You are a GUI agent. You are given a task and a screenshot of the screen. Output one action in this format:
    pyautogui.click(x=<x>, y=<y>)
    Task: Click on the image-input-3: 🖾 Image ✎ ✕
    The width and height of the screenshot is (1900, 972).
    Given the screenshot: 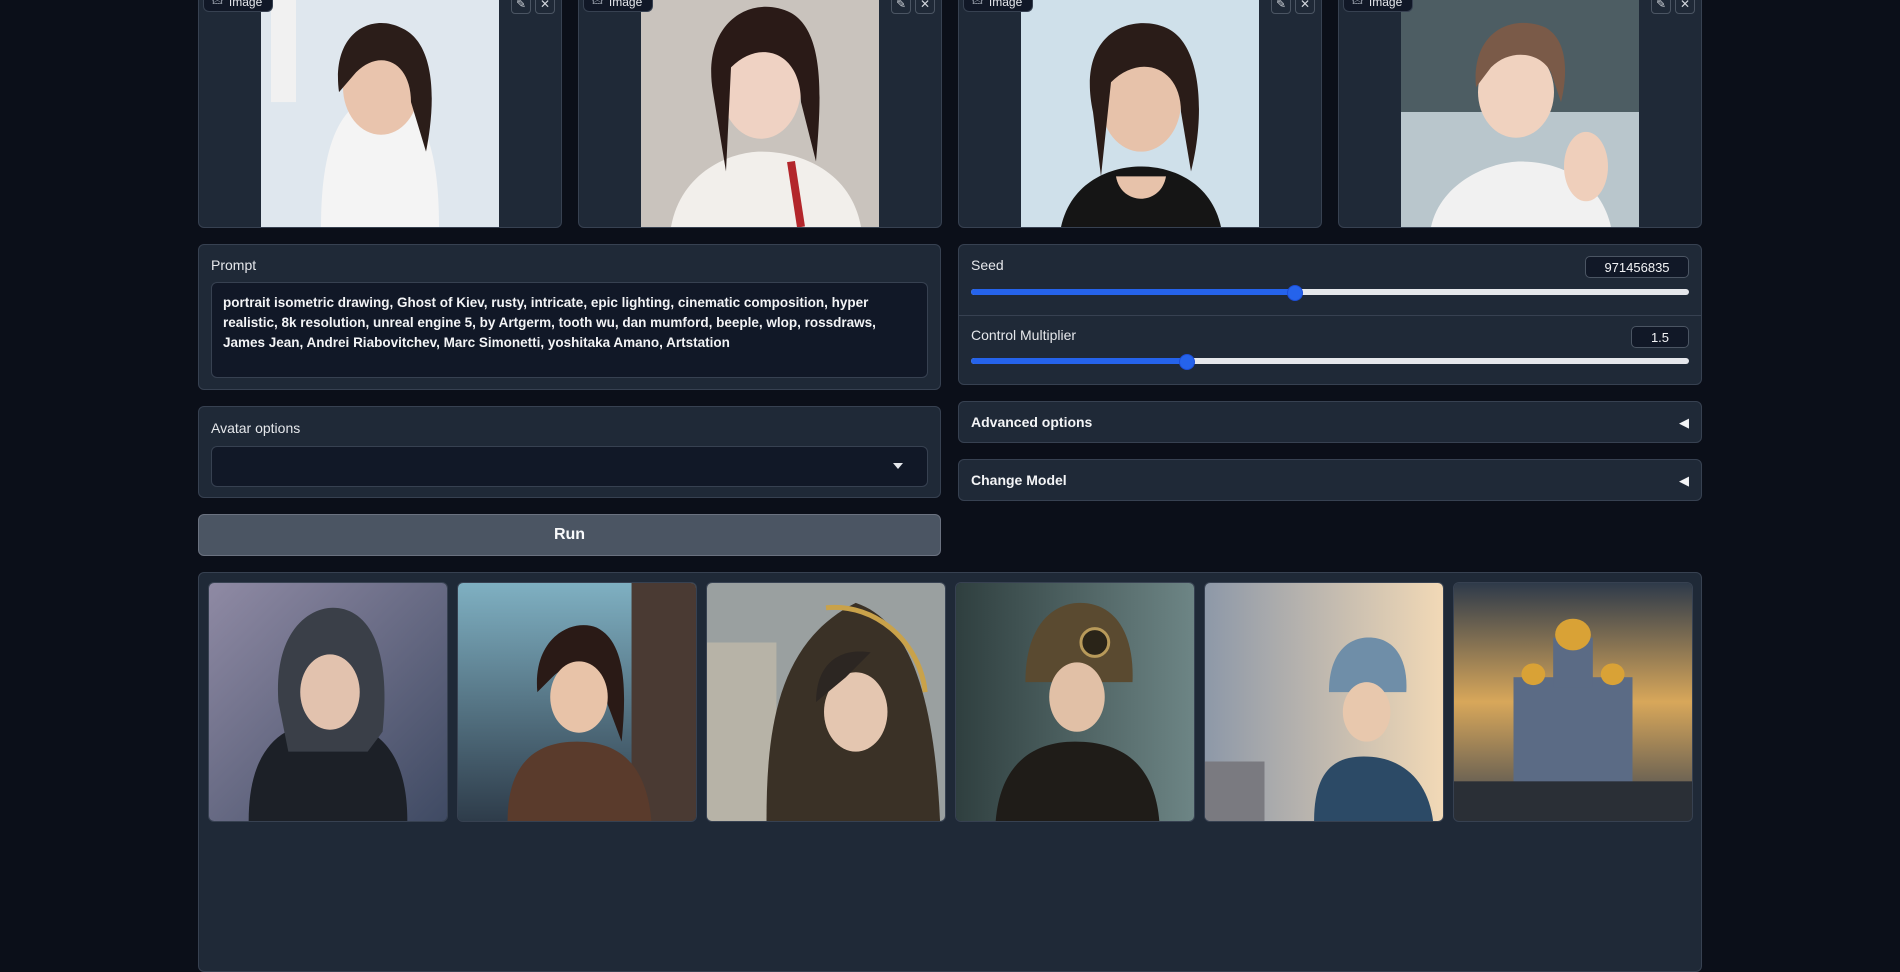 What is the action you would take?
    pyautogui.click(x=1140, y=114)
    